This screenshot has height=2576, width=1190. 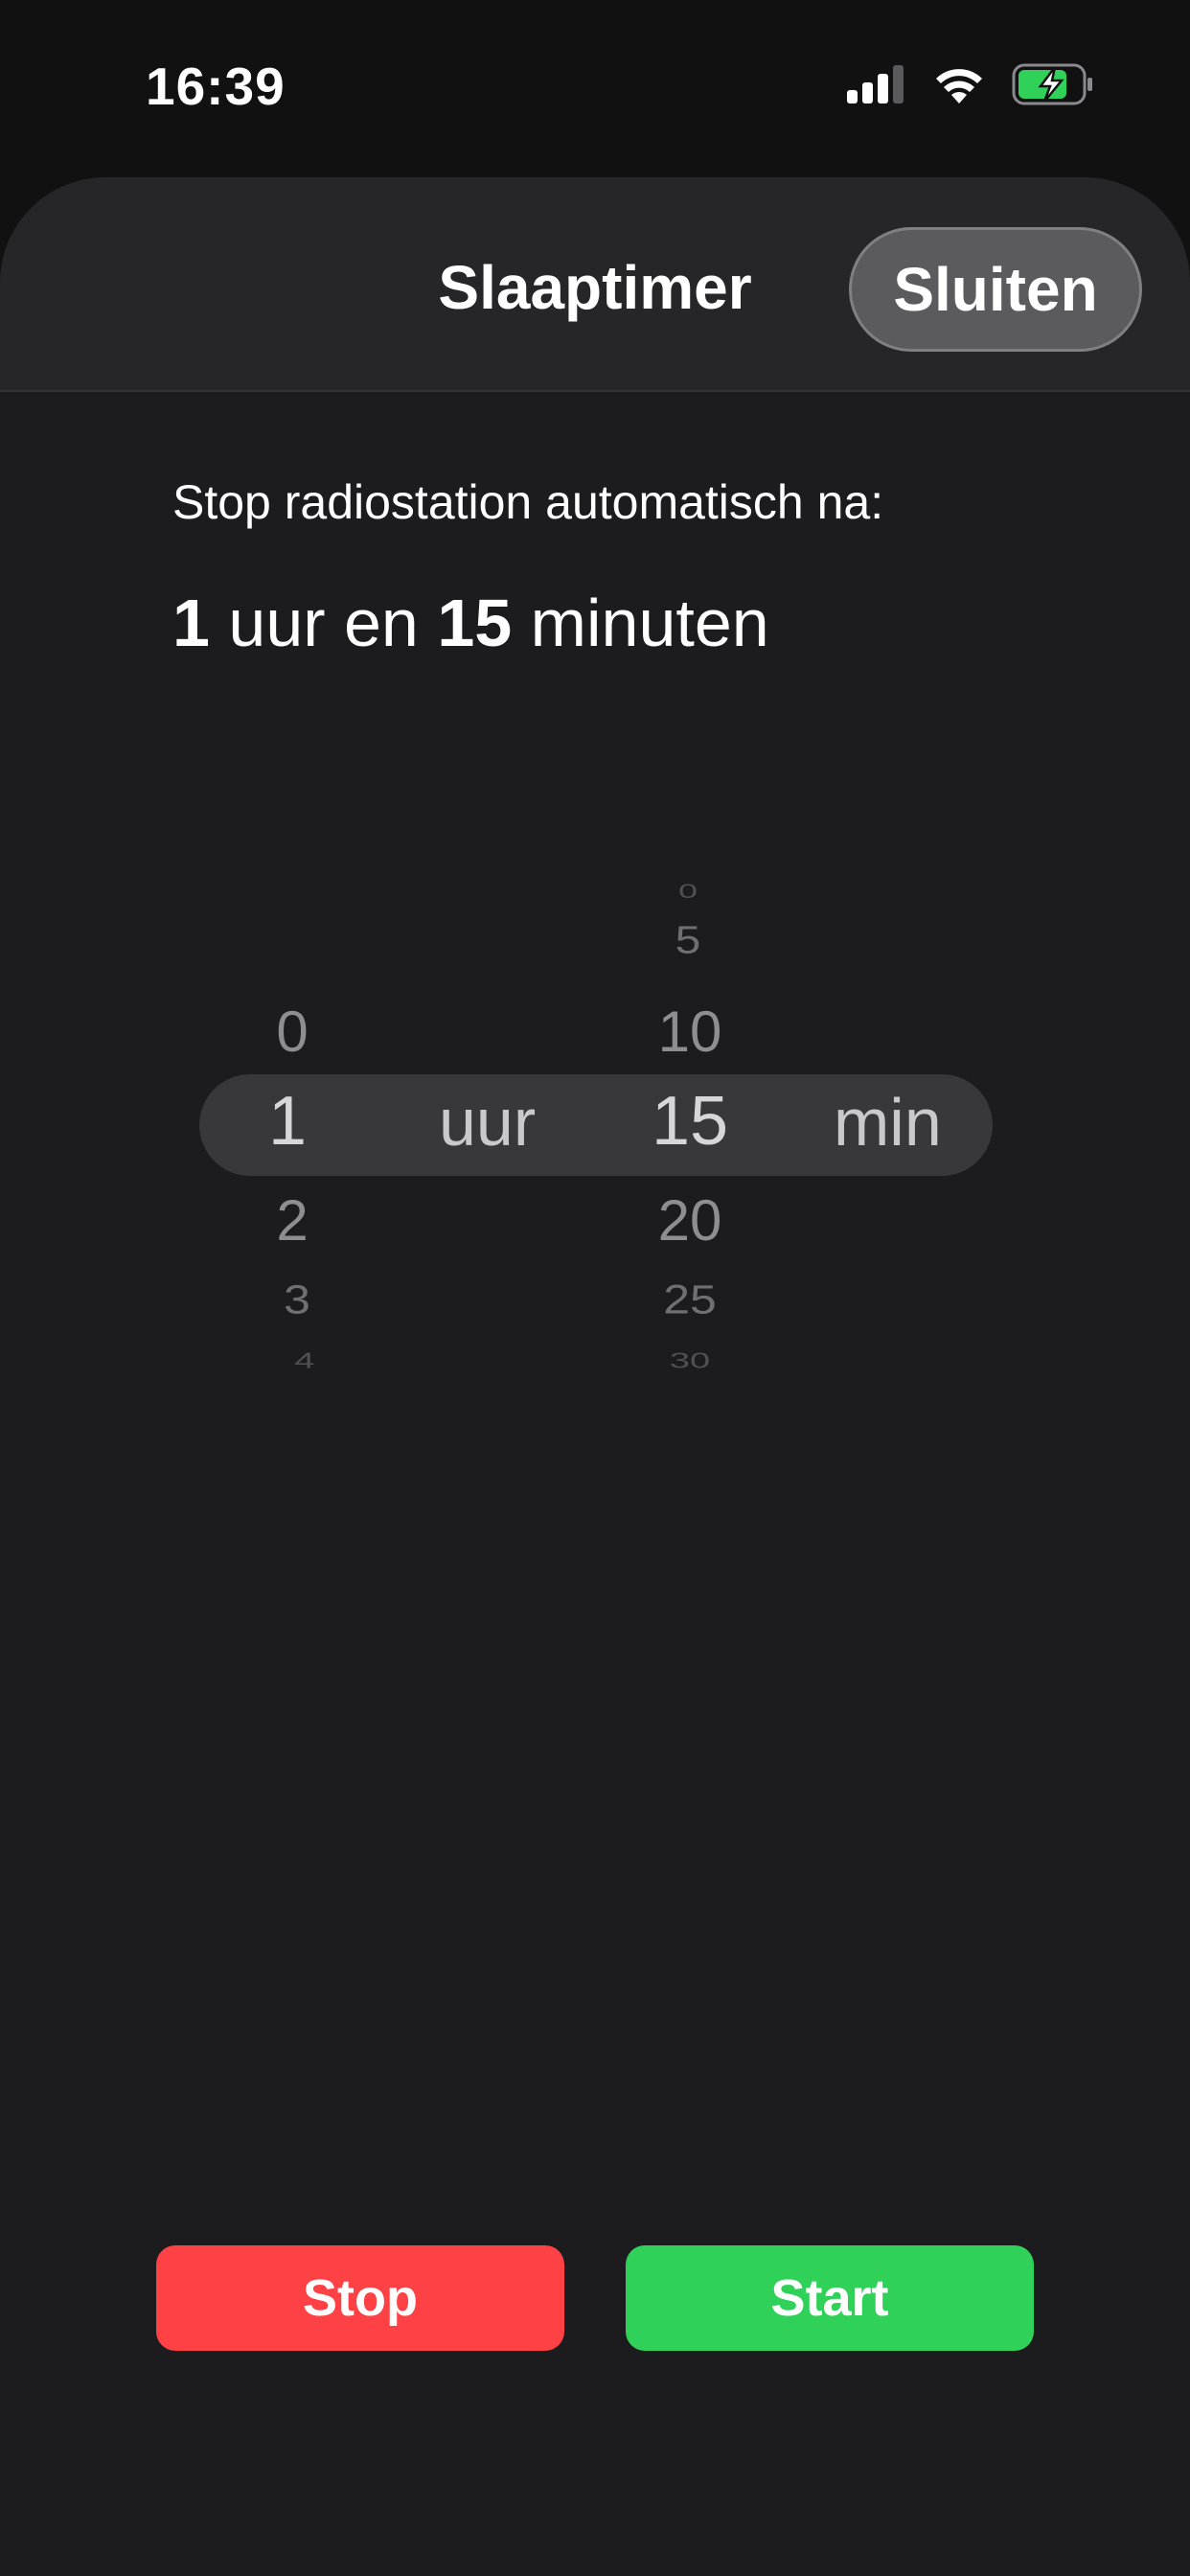 What do you see at coordinates (297, 1299) in the screenshot?
I see `hour-option: 3` at bounding box center [297, 1299].